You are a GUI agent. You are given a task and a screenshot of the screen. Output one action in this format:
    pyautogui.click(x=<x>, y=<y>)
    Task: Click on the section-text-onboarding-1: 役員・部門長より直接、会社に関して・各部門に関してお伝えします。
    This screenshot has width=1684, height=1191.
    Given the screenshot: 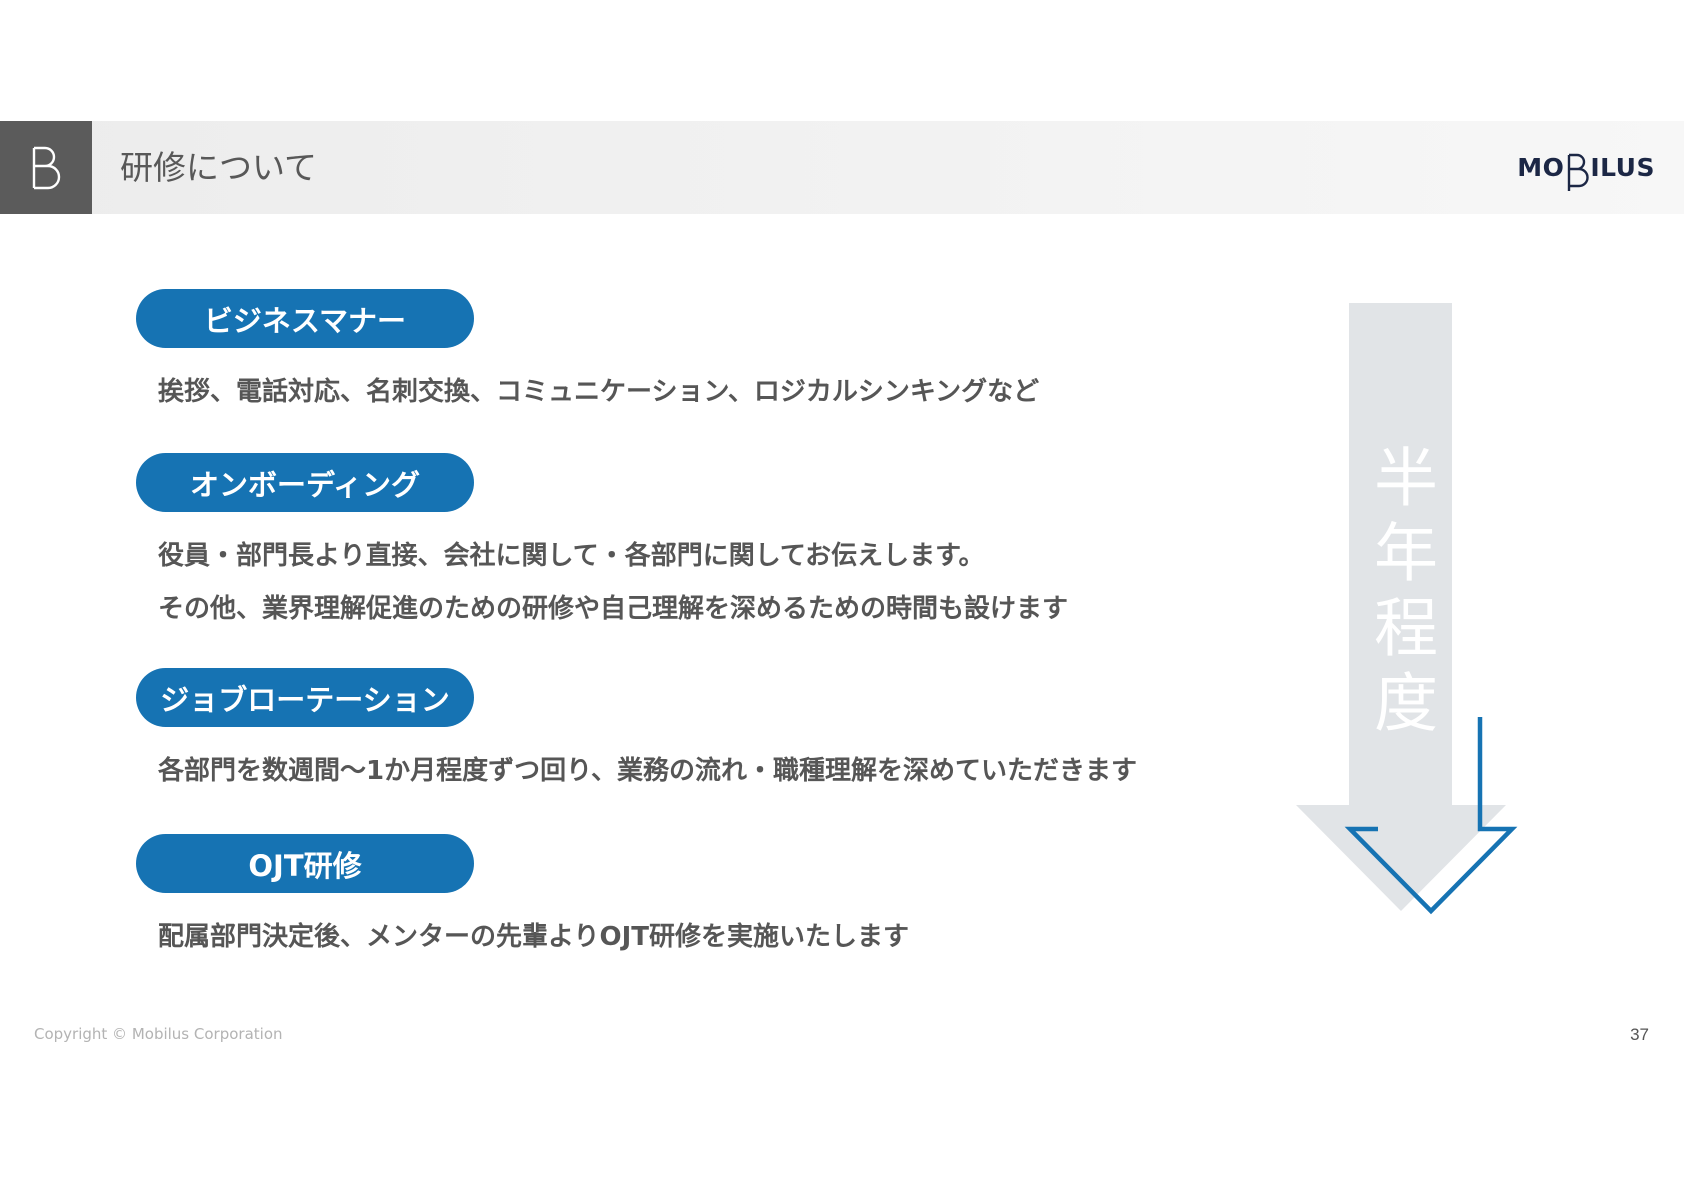 What is the action you would take?
    pyautogui.click(x=571, y=556)
    